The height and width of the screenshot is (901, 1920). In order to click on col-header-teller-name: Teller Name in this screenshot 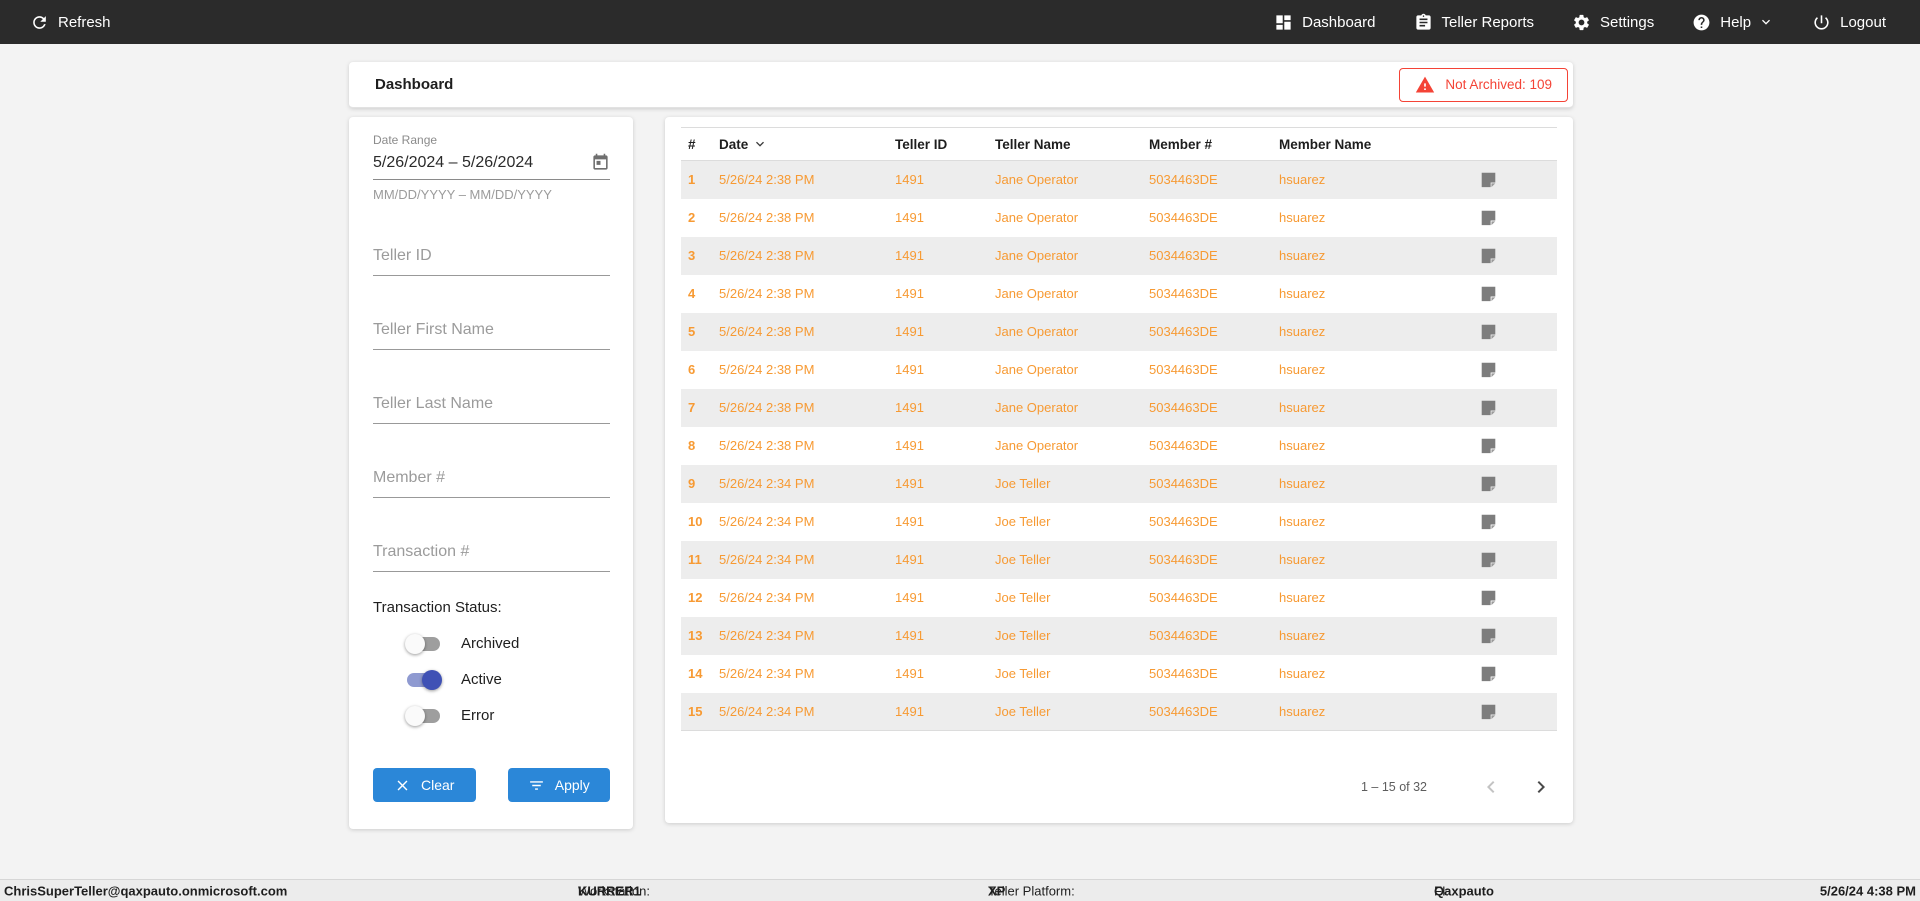, I will do `click(1072, 144)`.